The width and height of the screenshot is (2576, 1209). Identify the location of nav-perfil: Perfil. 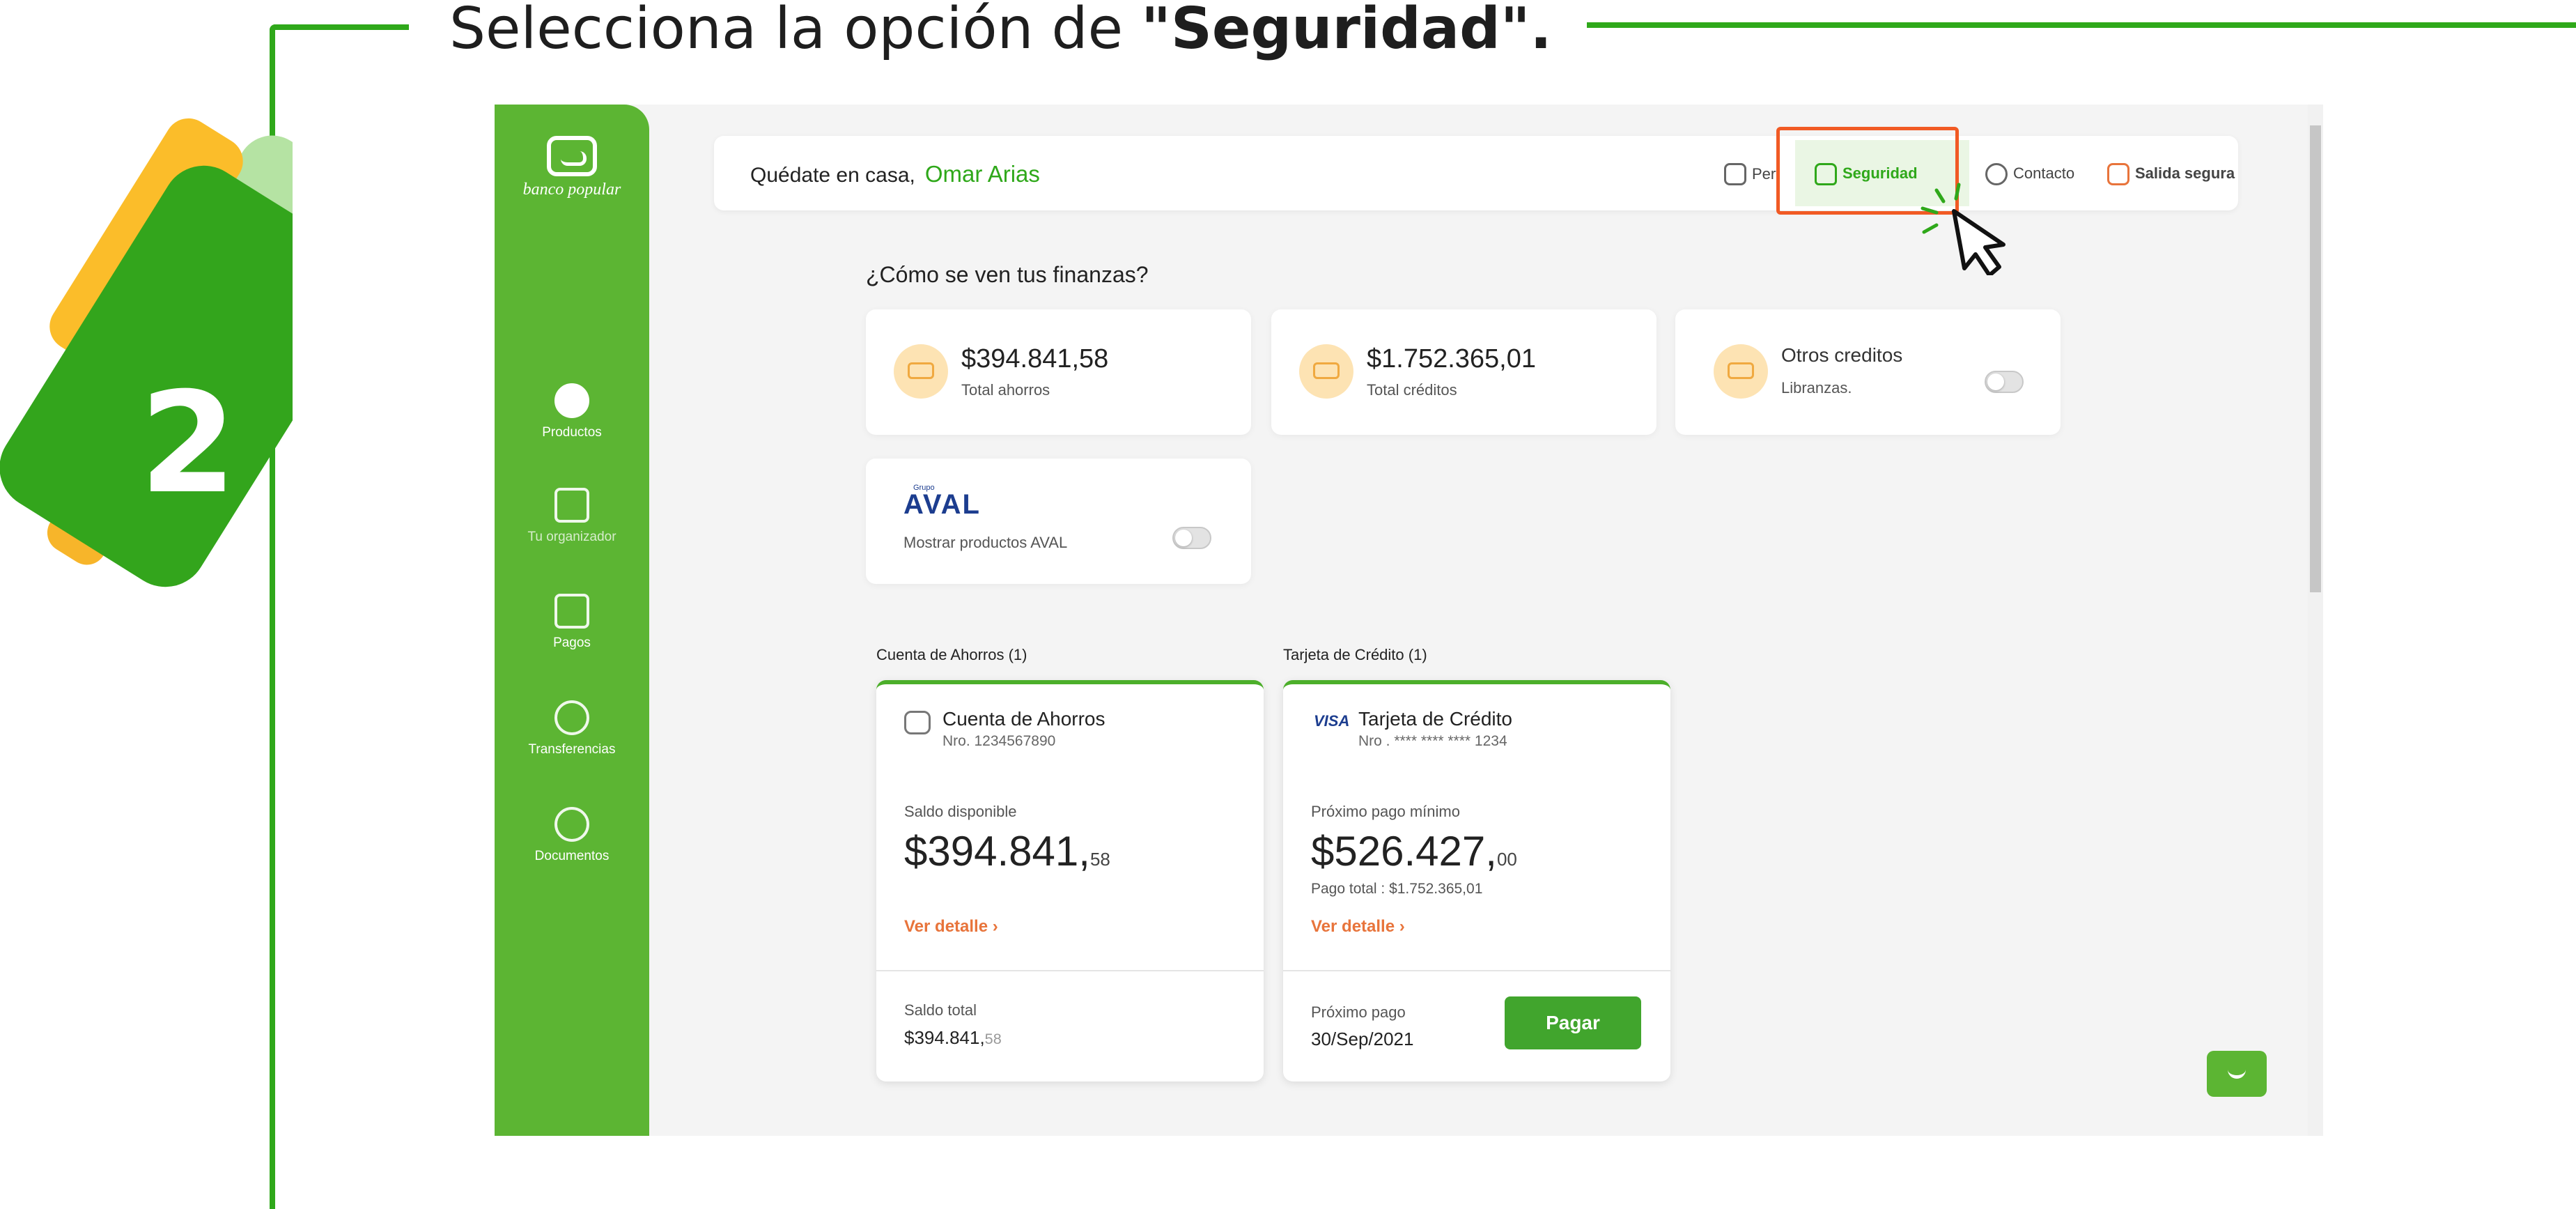
(1752, 174).